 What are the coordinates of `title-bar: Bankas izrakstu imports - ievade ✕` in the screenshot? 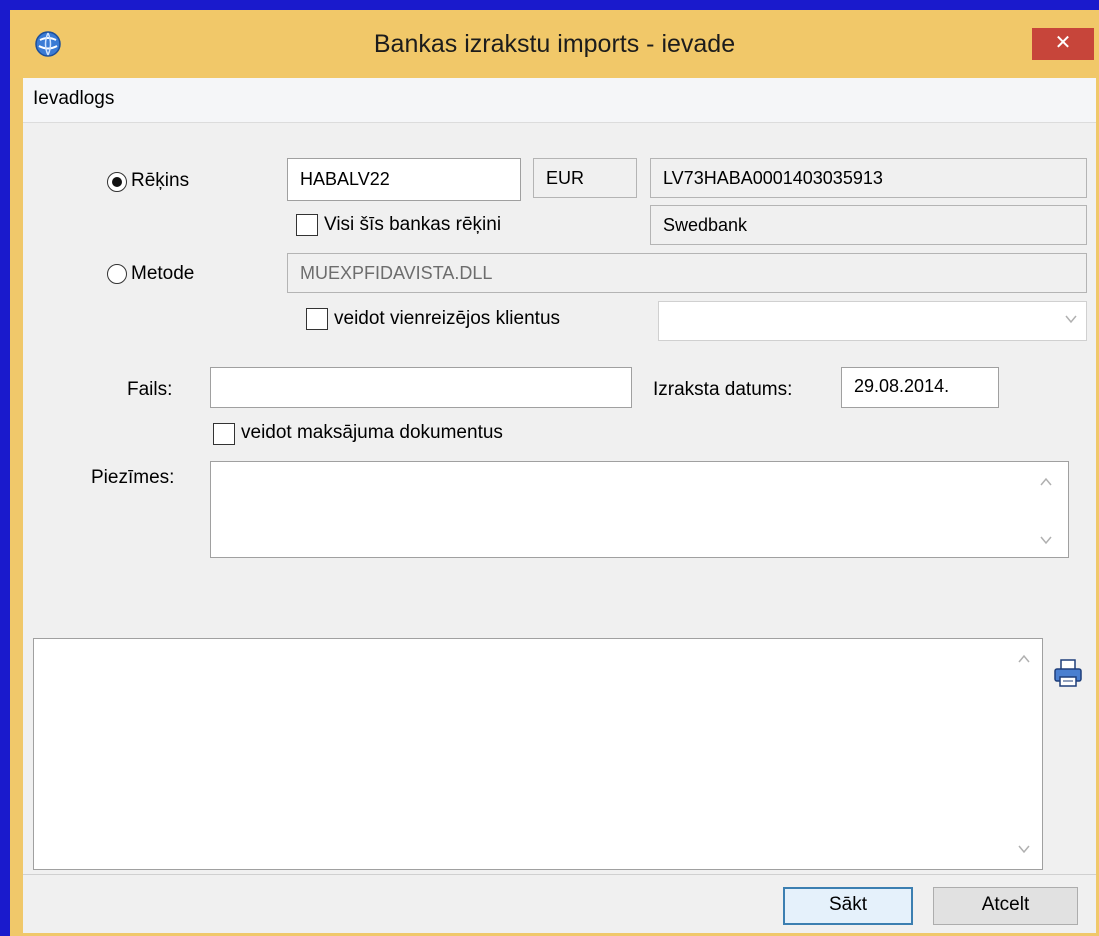 It's located at (554, 44).